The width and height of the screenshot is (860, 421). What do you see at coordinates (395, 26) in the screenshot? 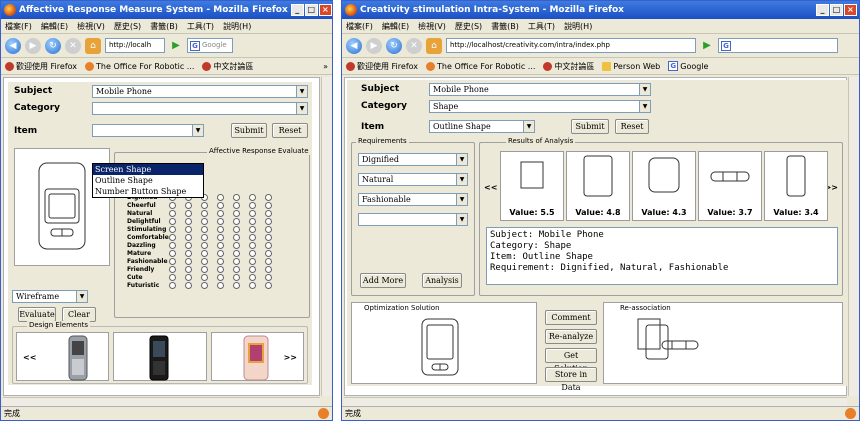
I see `menu-edit: 編輯(E)` at bounding box center [395, 26].